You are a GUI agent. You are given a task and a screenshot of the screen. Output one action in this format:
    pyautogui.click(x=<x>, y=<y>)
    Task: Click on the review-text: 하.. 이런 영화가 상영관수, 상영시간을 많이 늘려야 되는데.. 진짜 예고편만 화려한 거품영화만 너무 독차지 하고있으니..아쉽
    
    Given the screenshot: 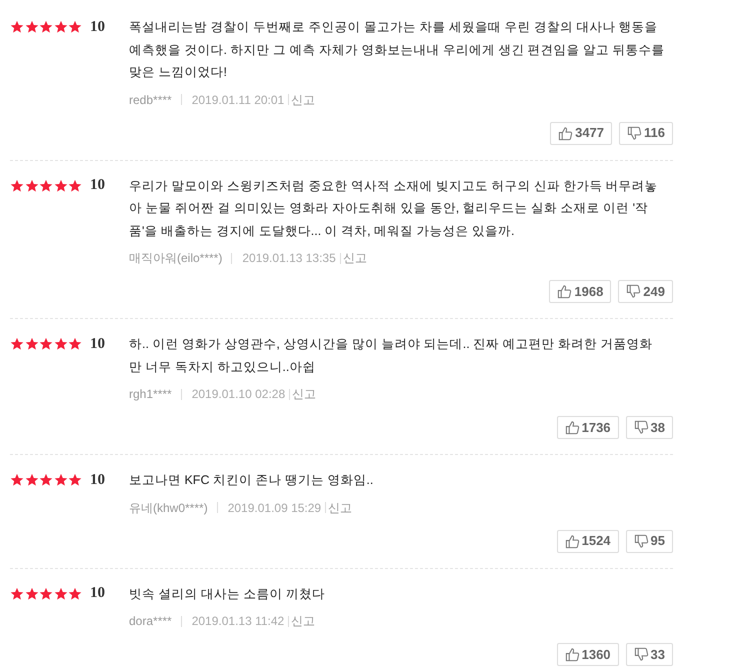 What is the action you would take?
    pyautogui.click(x=391, y=356)
    